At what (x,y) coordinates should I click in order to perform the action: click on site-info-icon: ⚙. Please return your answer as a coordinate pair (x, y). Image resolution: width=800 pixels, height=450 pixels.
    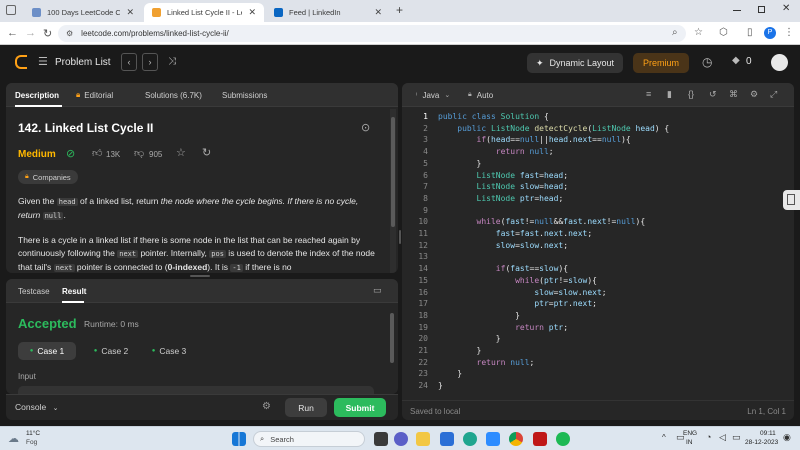
    Looking at the image, I should click on (69, 33).